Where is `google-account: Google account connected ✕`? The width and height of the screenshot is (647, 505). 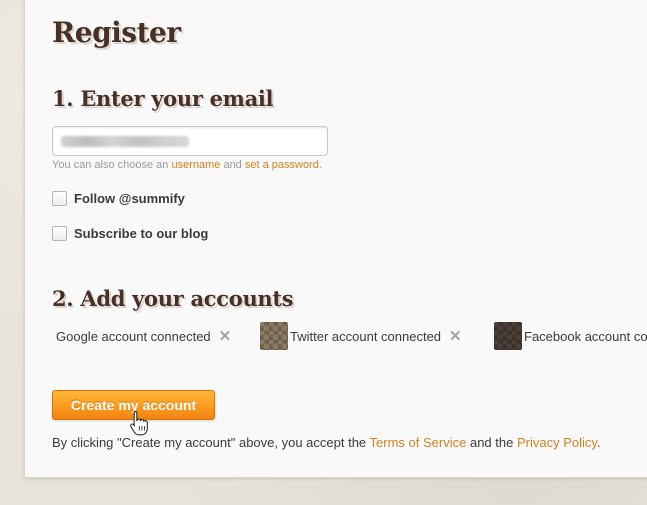 google-account: Google account connected ✕ is located at coordinates (143, 336).